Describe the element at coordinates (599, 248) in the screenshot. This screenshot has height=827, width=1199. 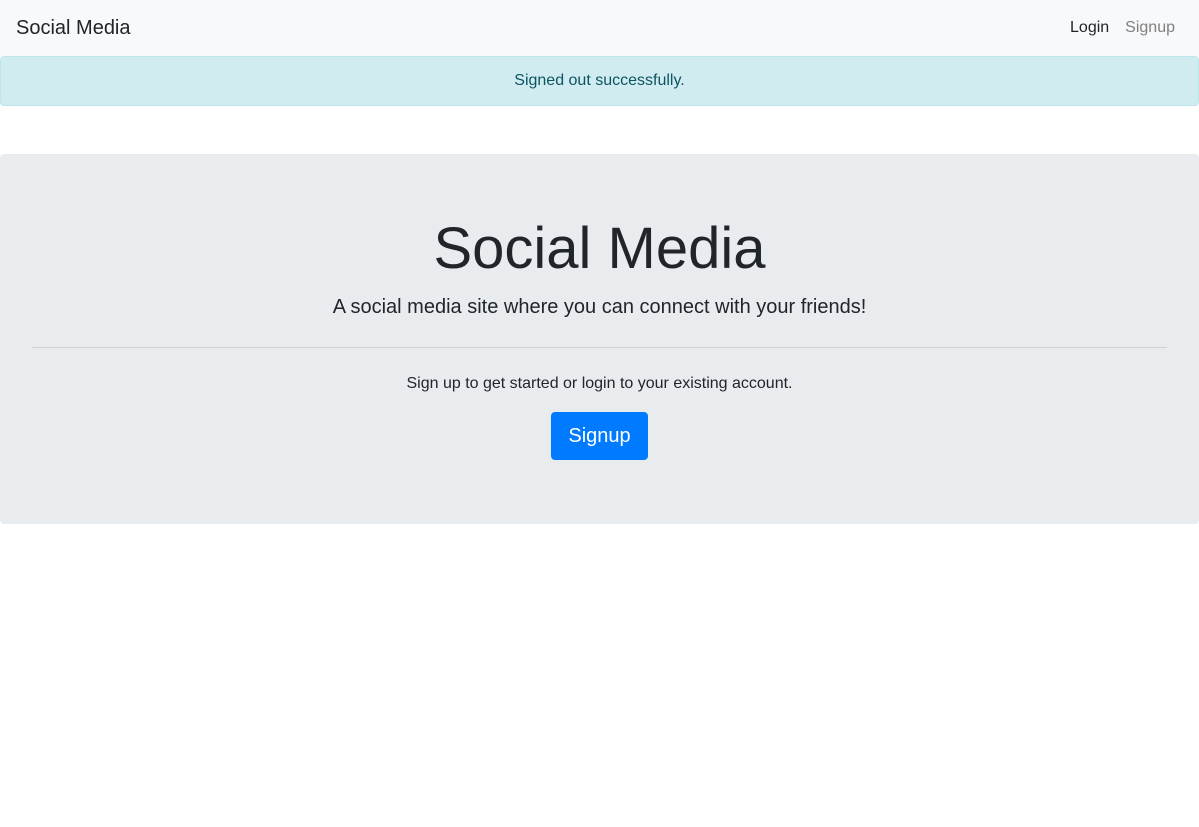
I see `hero-title: Social Media` at that location.